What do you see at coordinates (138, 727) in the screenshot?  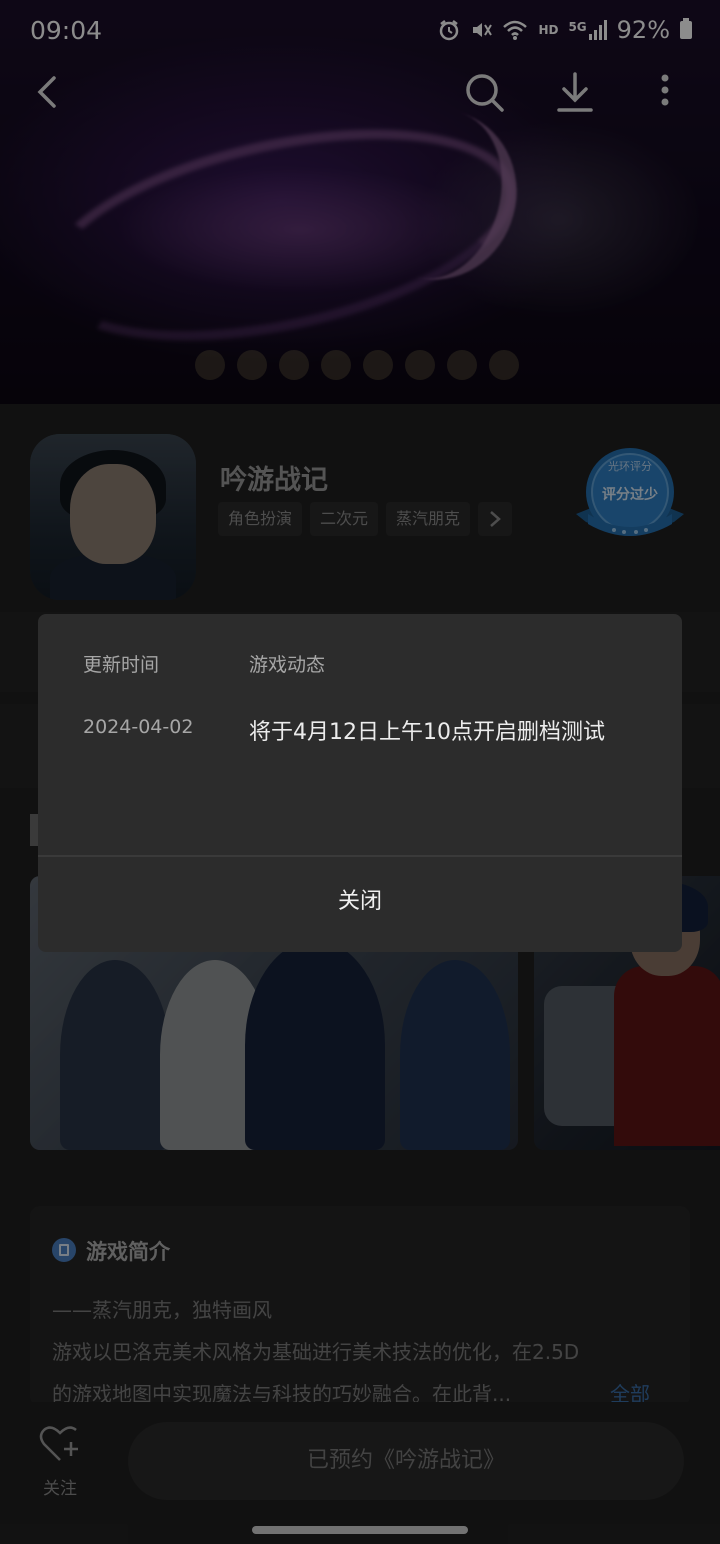 I see `update-date: 2024-04-02` at bounding box center [138, 727].